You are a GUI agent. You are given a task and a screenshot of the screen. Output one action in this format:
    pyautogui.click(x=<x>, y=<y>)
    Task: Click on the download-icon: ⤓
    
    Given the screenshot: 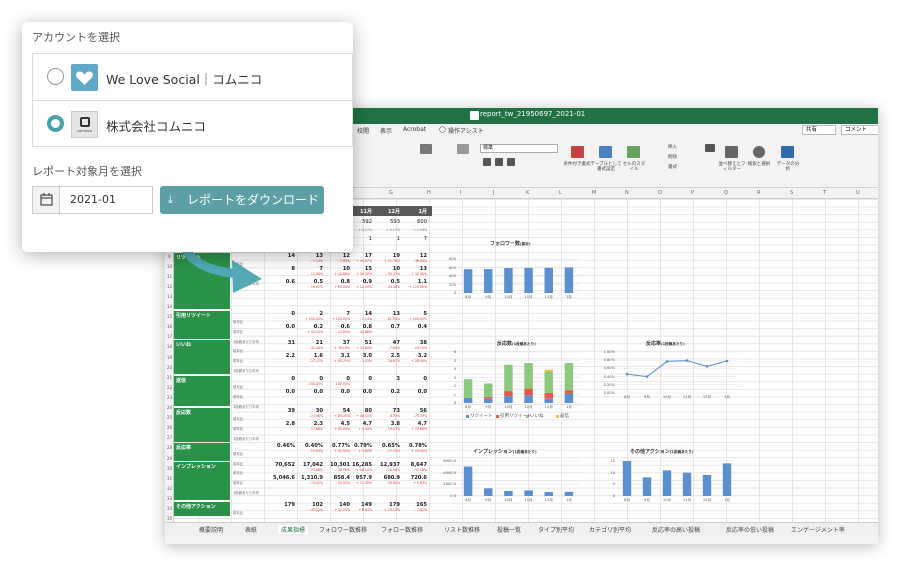 What is the action you would take?
    pyautogui.click(x=170, y=199)
    